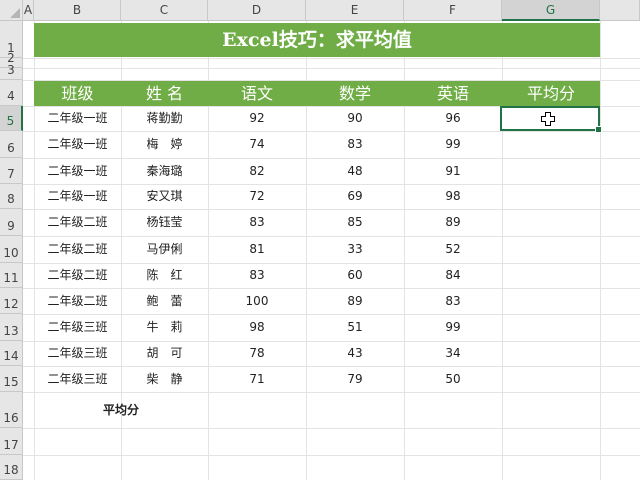 Image resolution: width=640 pixels, height=480 pixels. Describe the element at coordinates (355, 171) in the screenshot. I see `cell-math: 48` at that location.